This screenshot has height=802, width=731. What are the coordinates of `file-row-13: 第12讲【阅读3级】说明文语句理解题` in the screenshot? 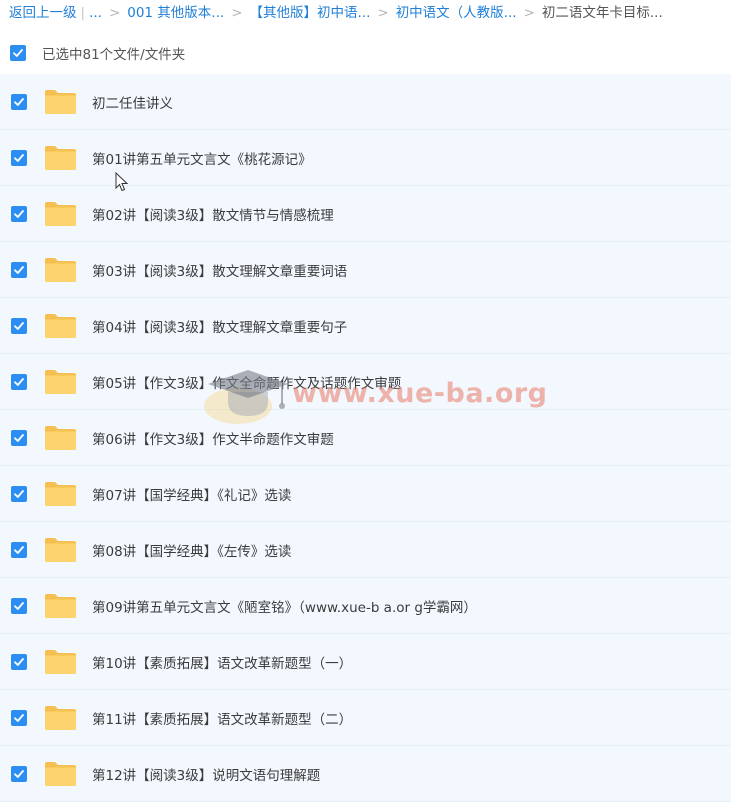 It's located at (365, 774).